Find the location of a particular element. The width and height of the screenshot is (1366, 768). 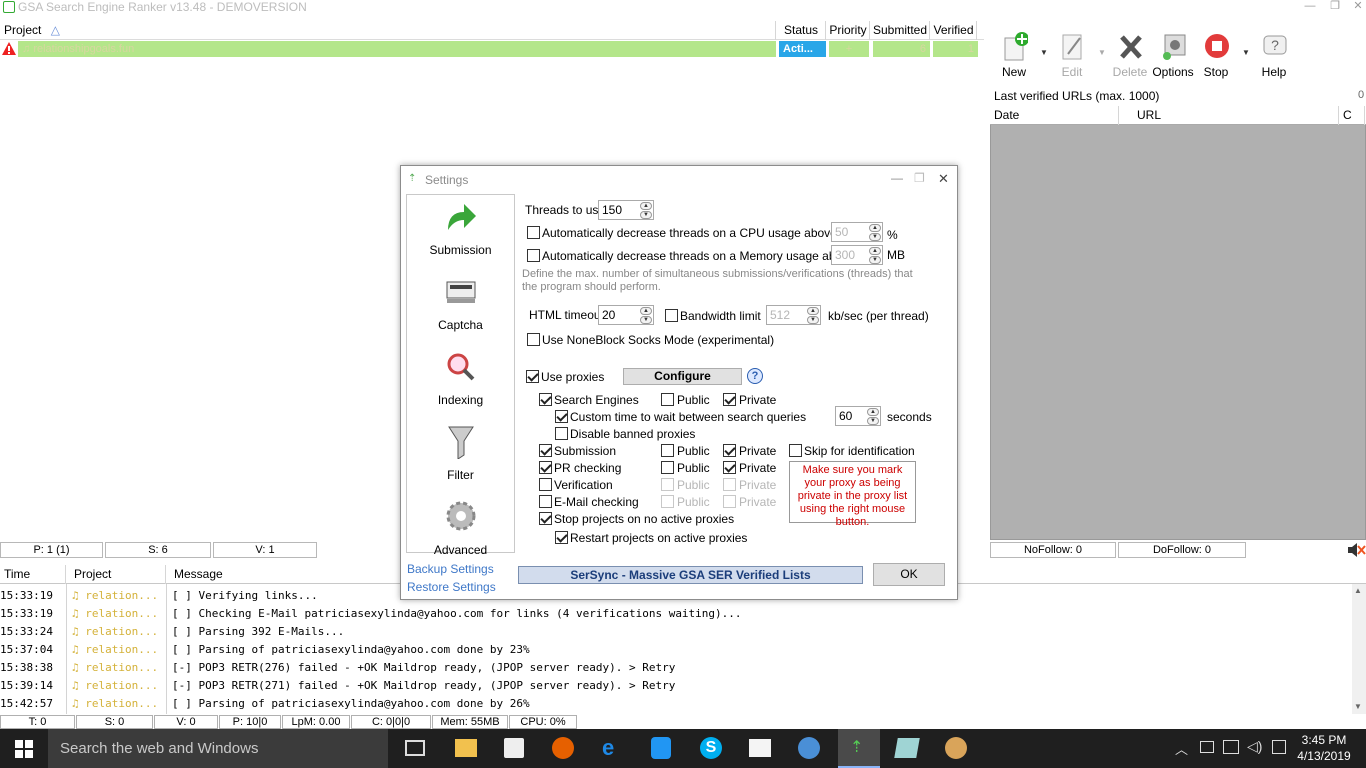

action-center-icon is located at coordinates (1279, 747).